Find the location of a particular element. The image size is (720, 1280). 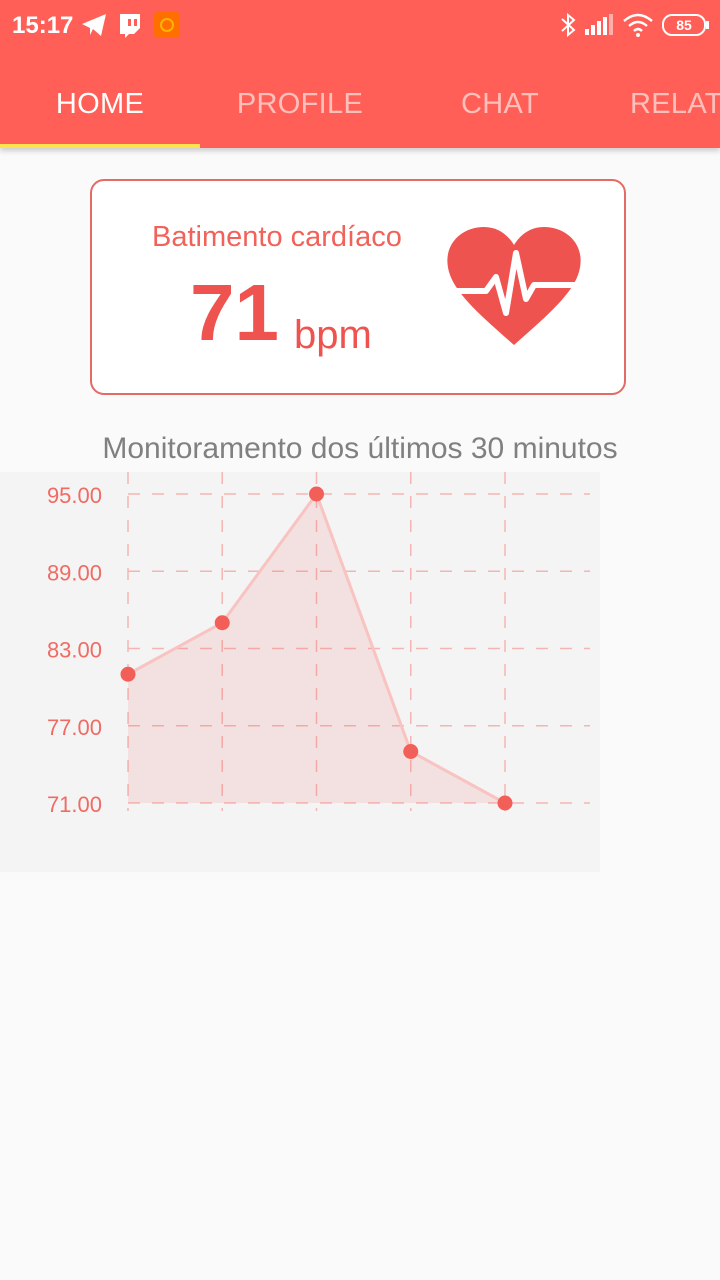

tab-bar: HOME PROFILE CHAT RELAT is located at coordinates (360, 104).